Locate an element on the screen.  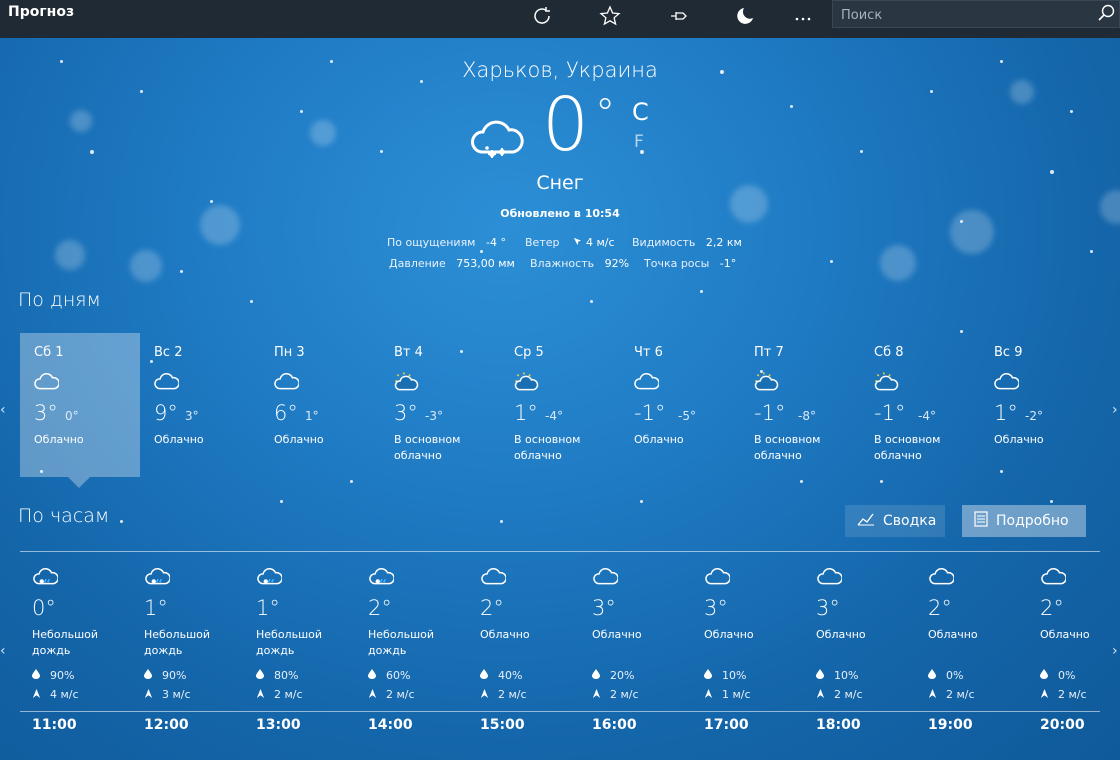
dew-point: Точка росы -1° is located at coordinates (690, 263).